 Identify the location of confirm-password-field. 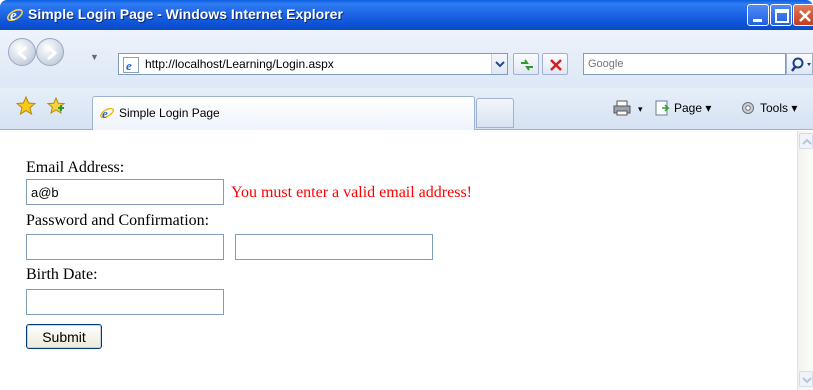
(334, 247).